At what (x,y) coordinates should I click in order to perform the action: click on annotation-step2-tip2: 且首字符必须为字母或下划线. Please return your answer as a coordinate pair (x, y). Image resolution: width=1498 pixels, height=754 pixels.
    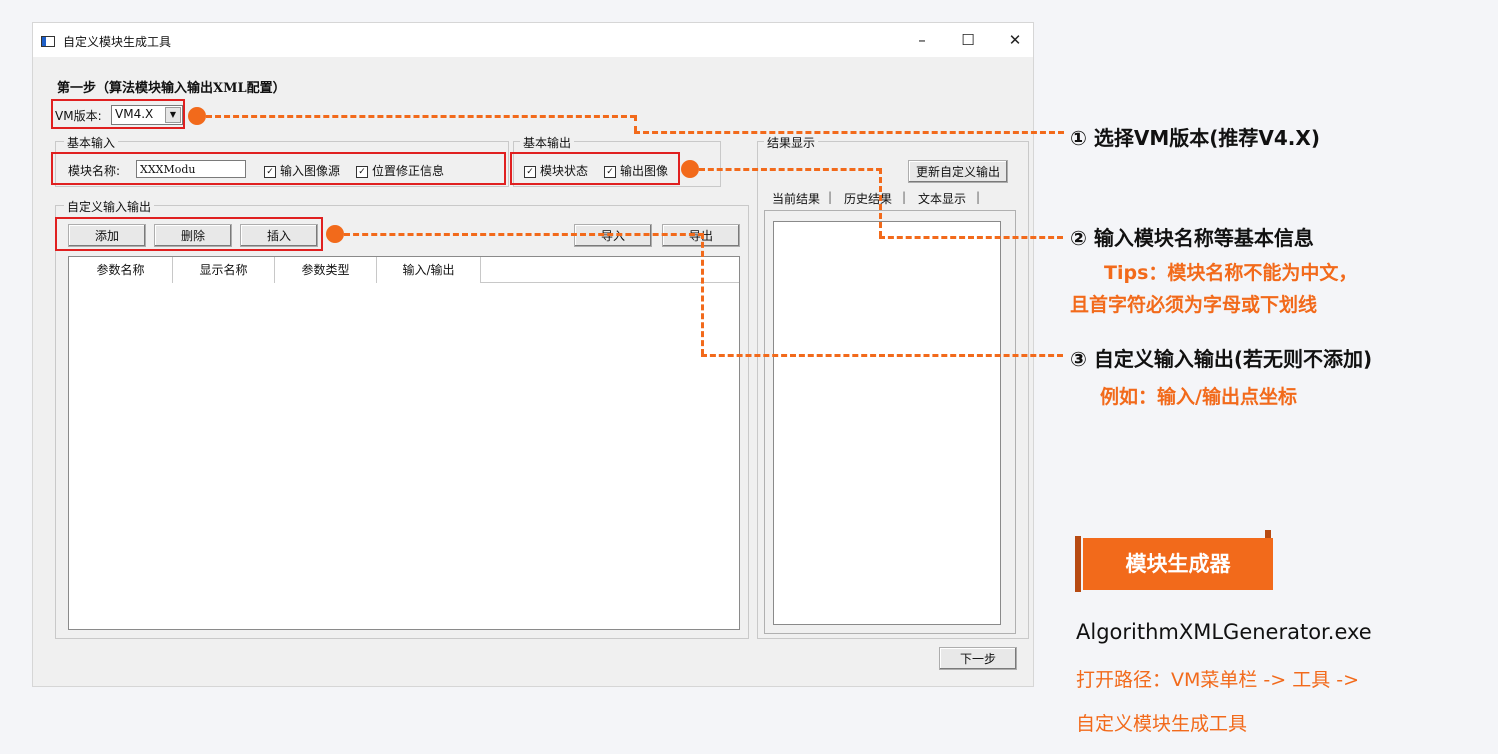
    Looking at the image, I should click on (1194, 305).